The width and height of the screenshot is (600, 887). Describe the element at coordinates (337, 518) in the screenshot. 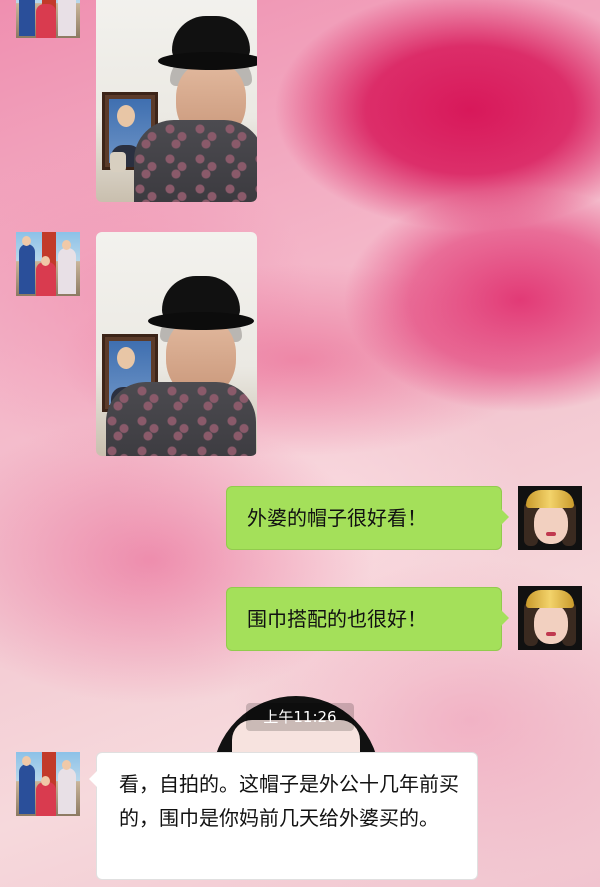

I see `message-text: 外婆的帽子很好看！` at that location.